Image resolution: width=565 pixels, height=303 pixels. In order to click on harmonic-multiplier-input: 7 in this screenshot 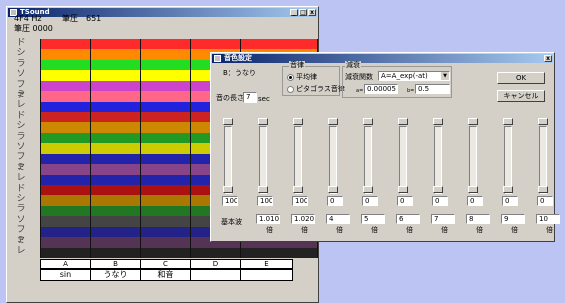, I will do `click(443, 219)`.